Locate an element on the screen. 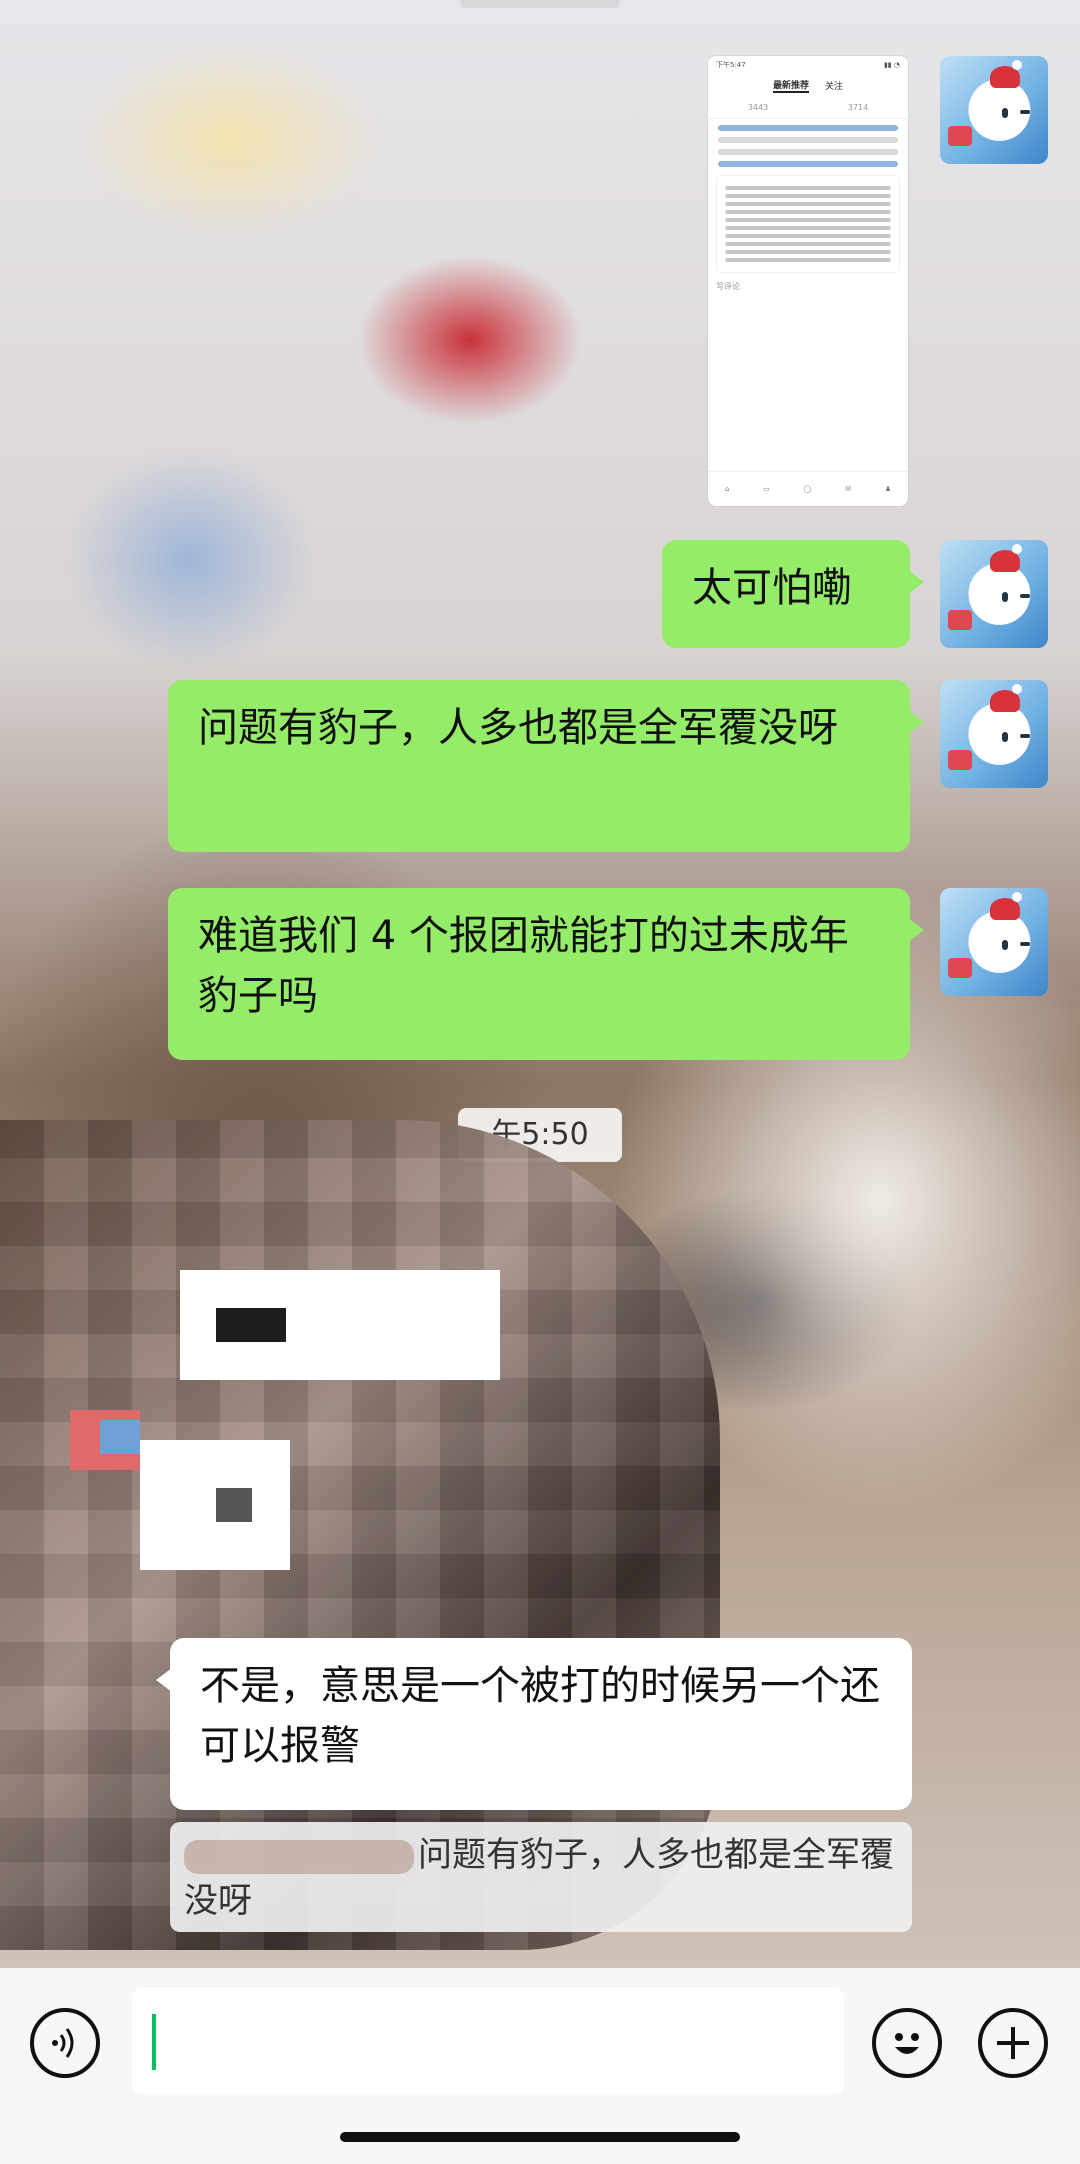 The height and width of the screenshot is (2164, 1080). screenshot-tab-recommend: 最新推荐 is located at coordinates (790, 85).